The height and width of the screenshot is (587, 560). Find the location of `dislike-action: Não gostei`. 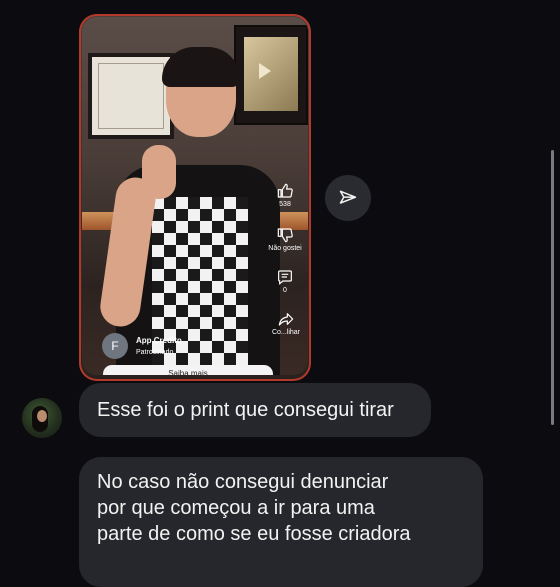

dislike-action: Não gostei is located at coordinates (285, 239).